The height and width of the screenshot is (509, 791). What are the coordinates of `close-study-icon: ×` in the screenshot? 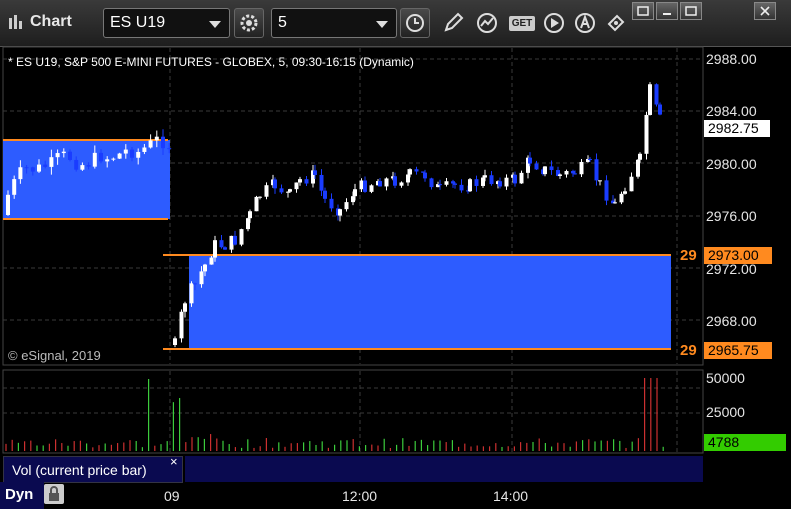 It's located at (174, 461).